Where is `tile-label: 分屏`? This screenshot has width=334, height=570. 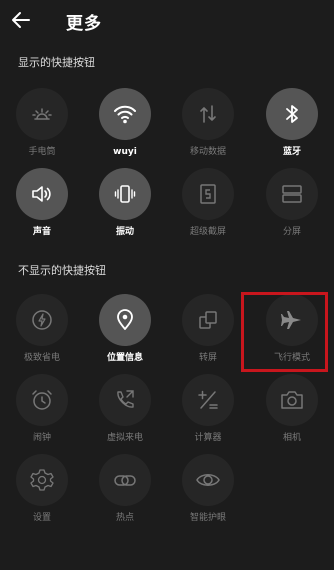
tile-label: 分屏 is located at coordinates (291, 232).